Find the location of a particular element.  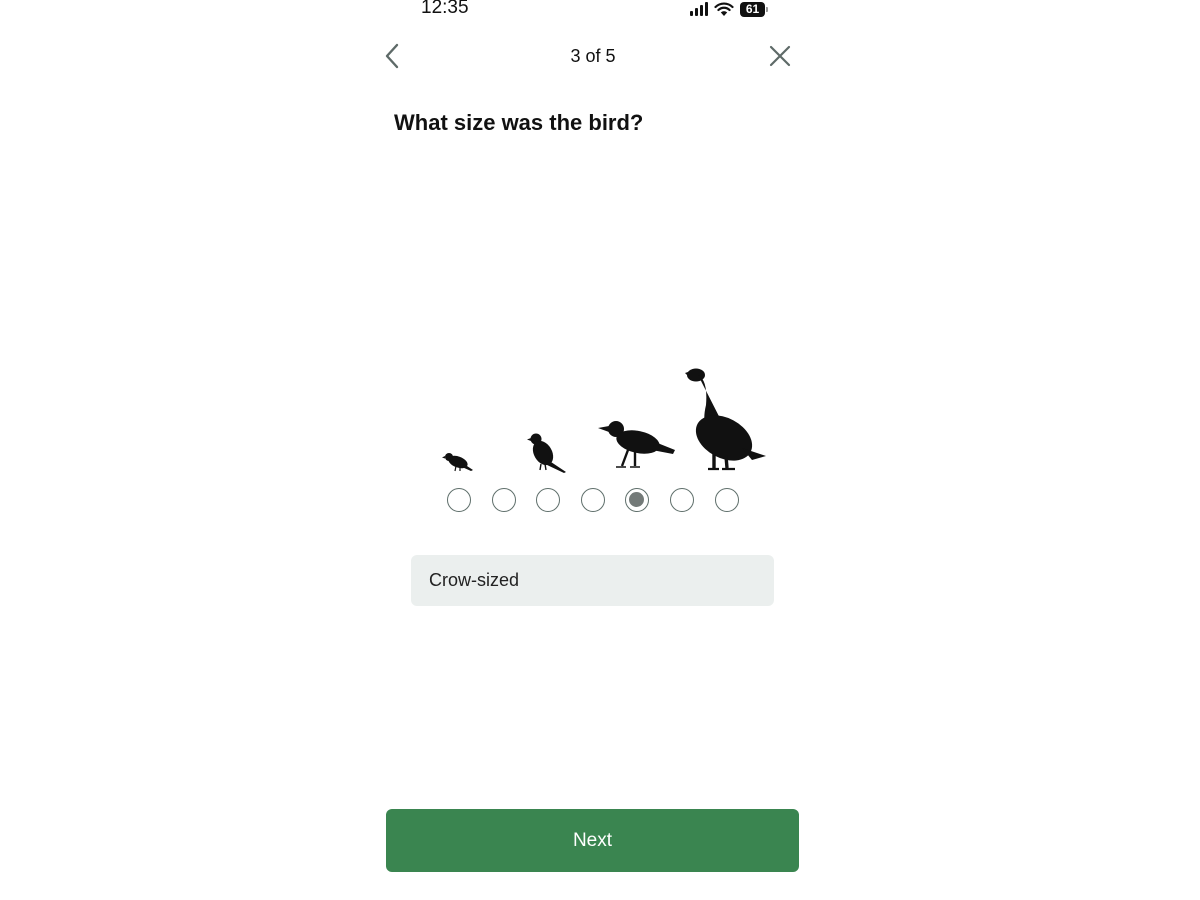

size-option-5-selected is located at coordinates (637, 500).